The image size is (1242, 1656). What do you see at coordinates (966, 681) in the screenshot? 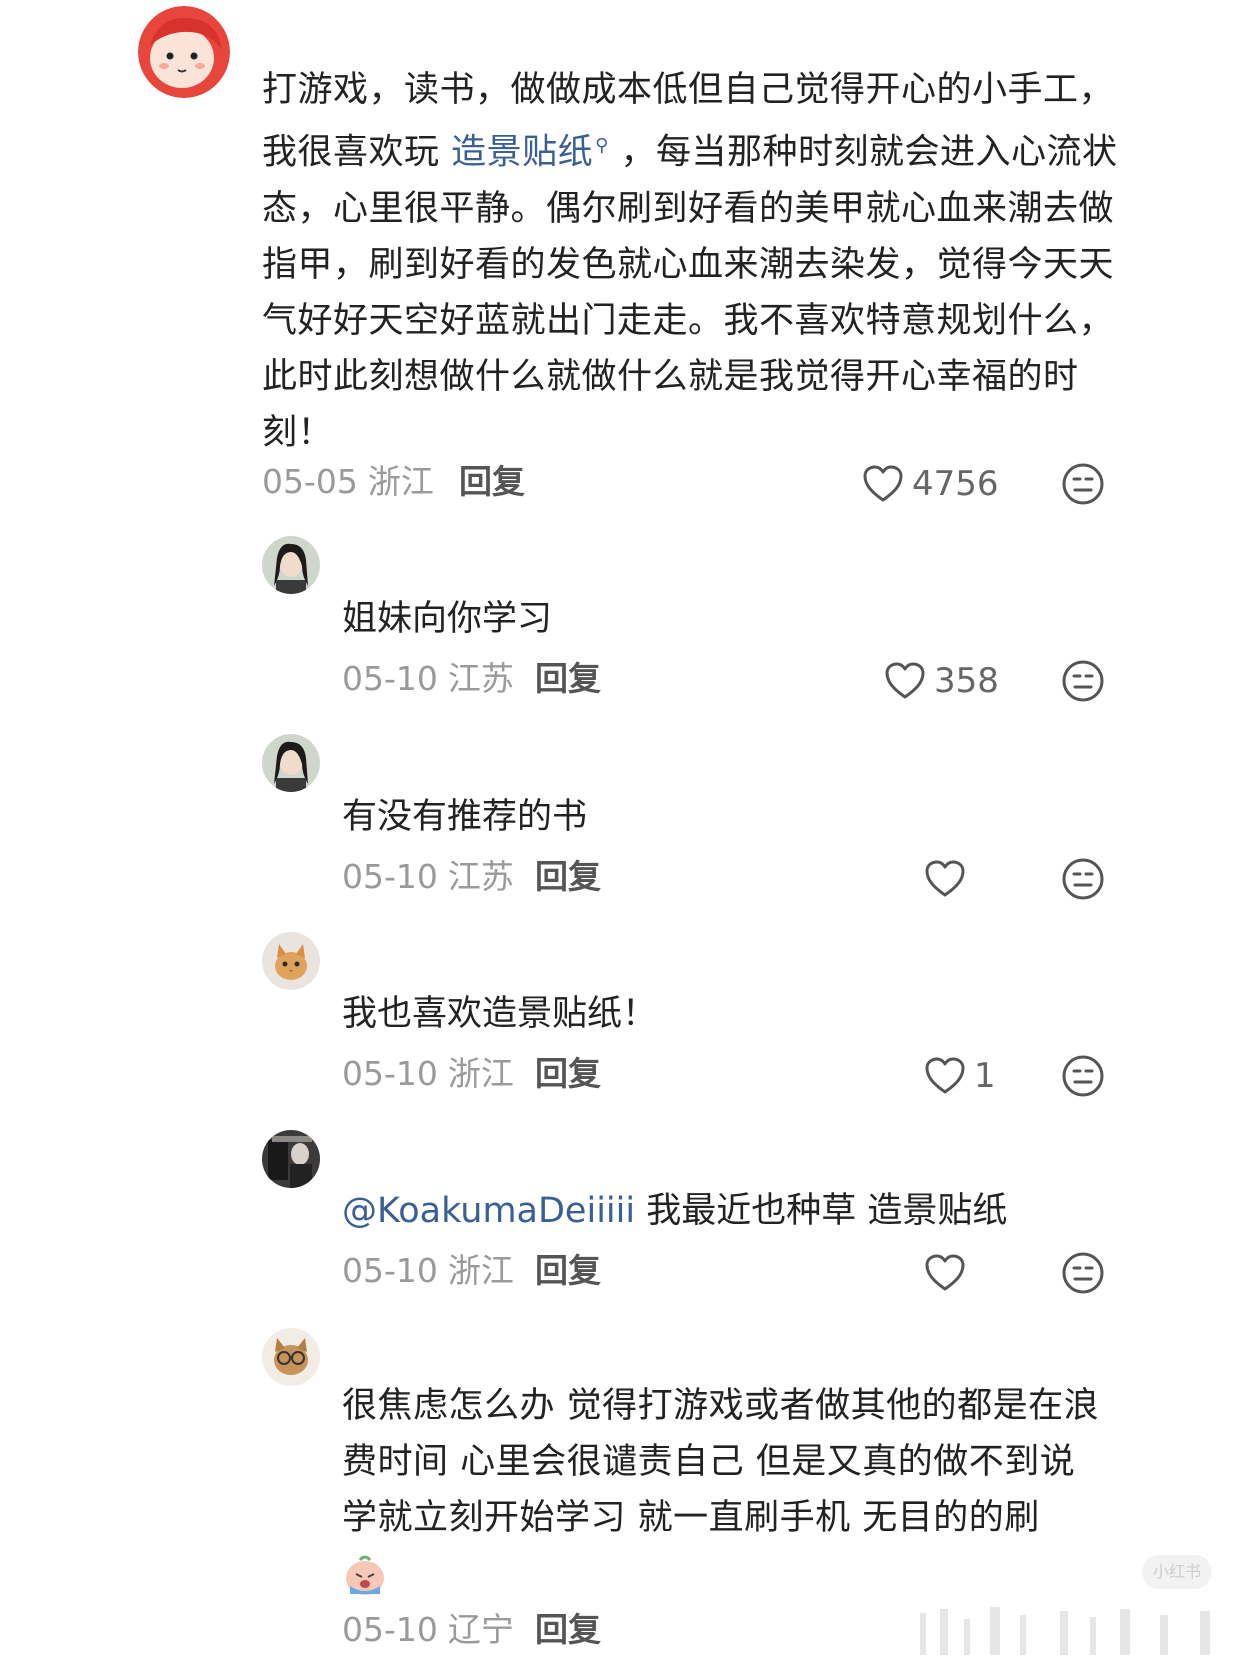
I see `like-count: 358` at bounding box center [966, 681].